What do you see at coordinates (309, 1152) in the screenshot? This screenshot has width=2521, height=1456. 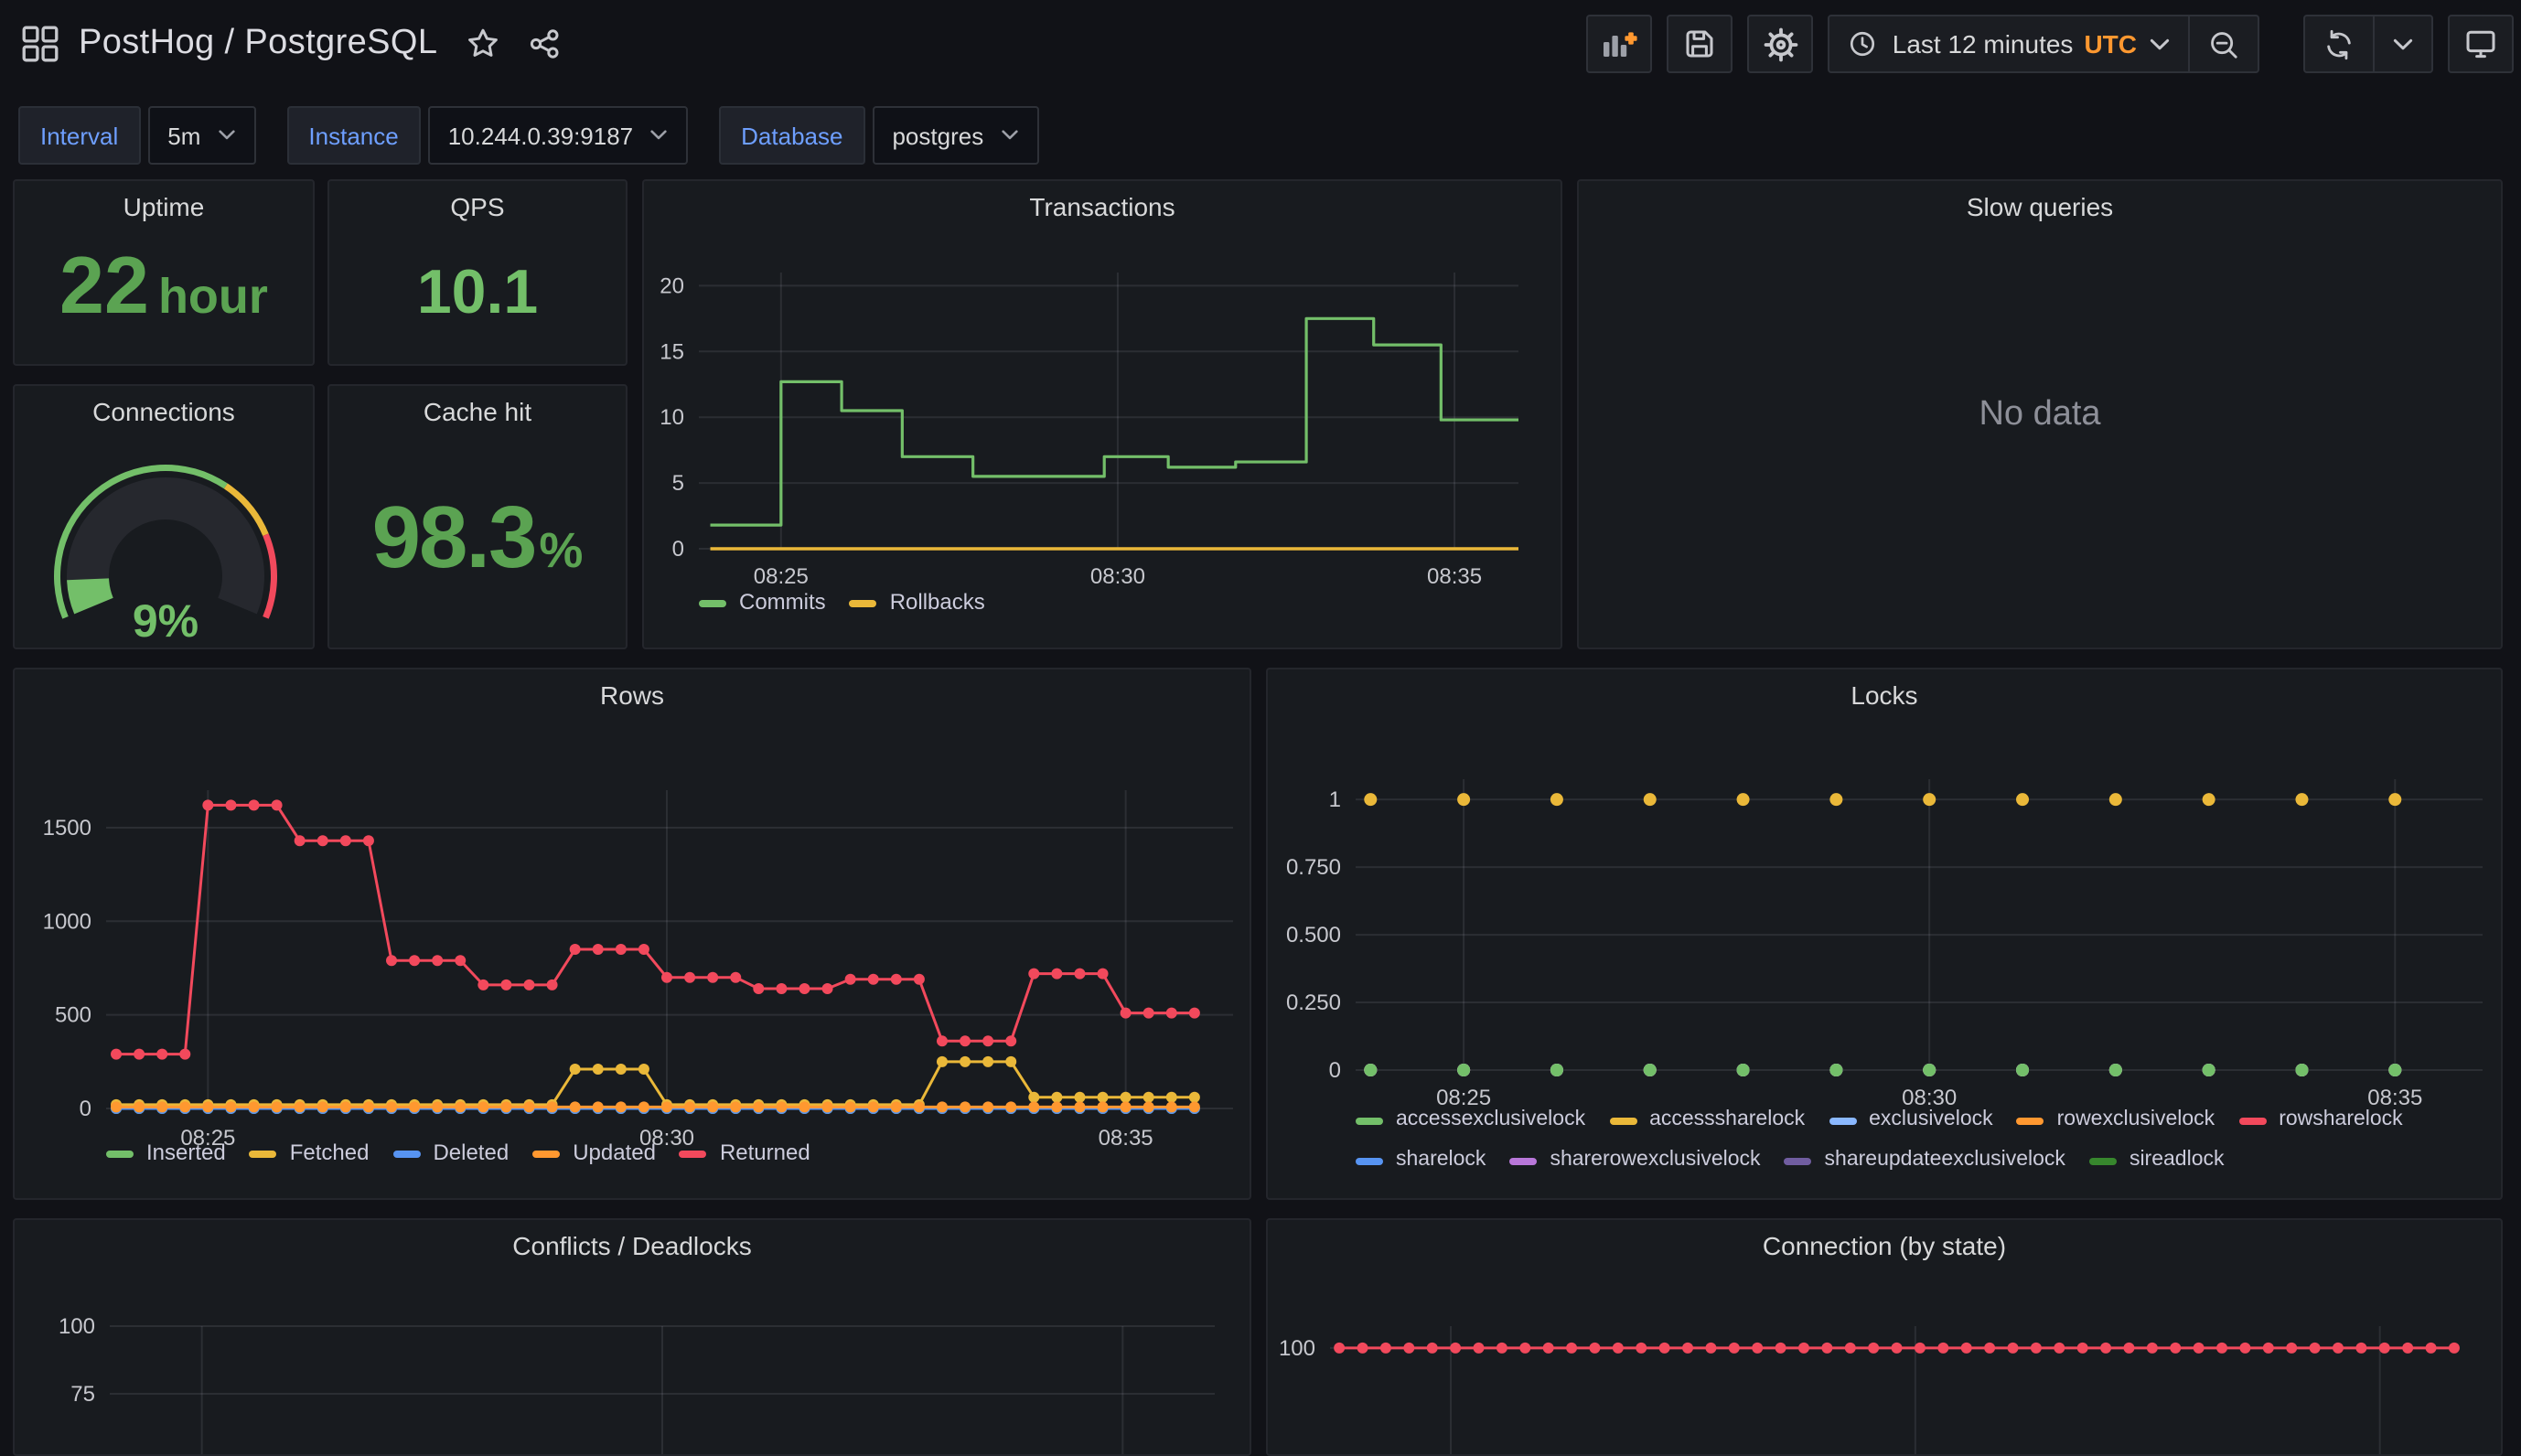 I see `legend-item: Fetched` at bounding box center [309, 1152].